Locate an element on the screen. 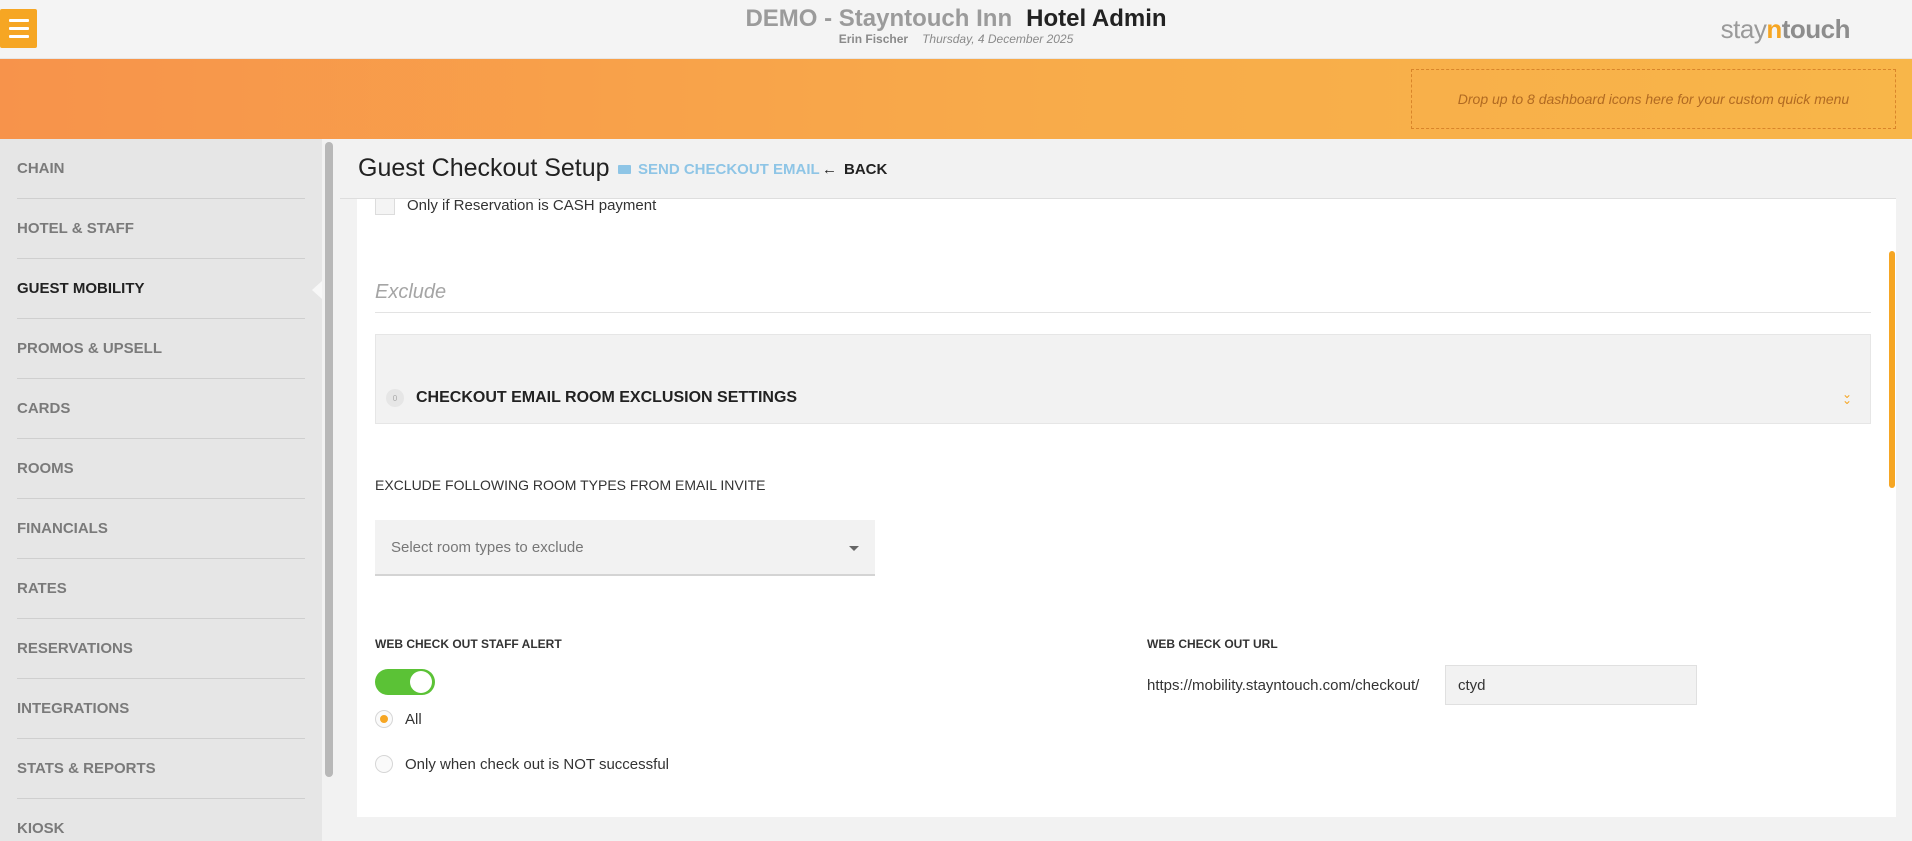  hotel-name: DEMO - Stayntouch Inn is located at coordinates (879, 18).